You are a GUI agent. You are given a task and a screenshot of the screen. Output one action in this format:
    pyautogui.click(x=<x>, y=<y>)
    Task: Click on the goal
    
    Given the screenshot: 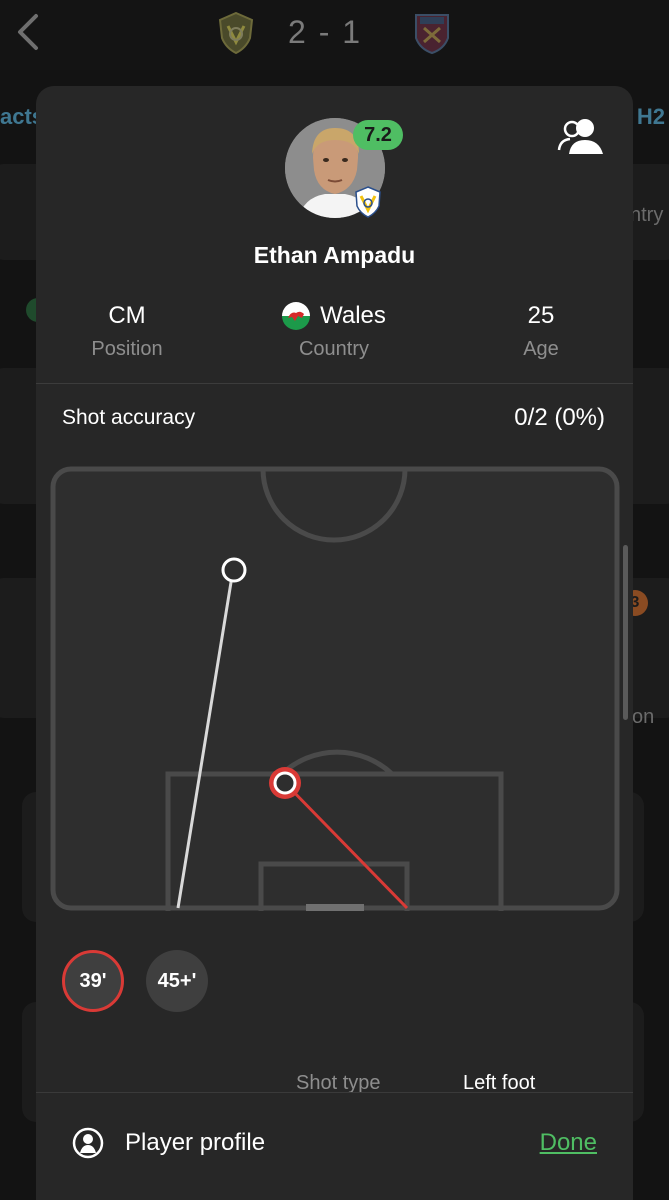 What is the action you would take?
    pyautogui.click(x=335, y=907)
    